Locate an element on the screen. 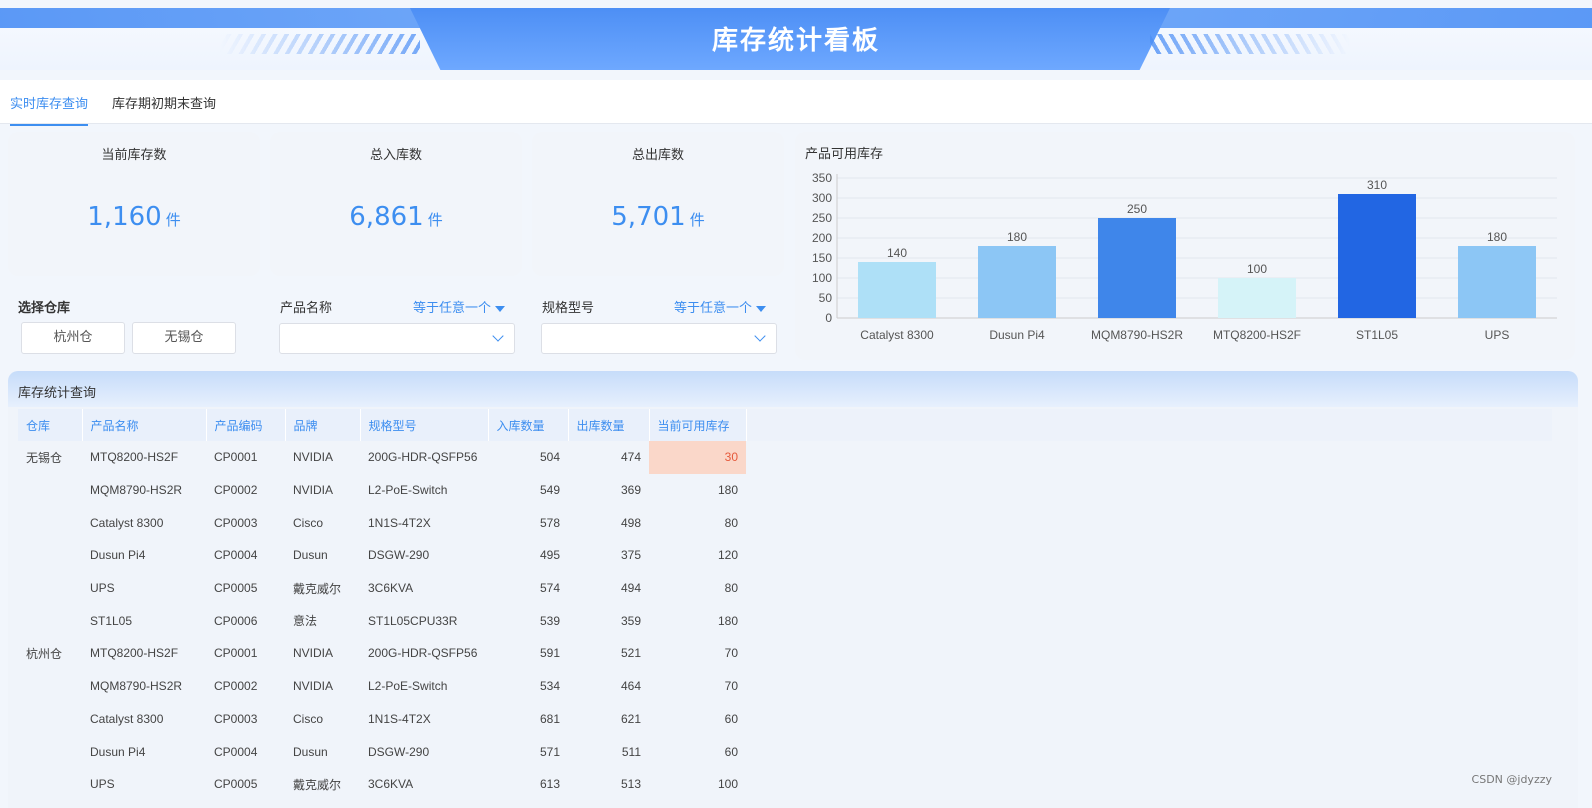 The height and width of the screenshot is (808, 1592). product-name-condition: 等于任意一个 is located at coordinates (459, 306).